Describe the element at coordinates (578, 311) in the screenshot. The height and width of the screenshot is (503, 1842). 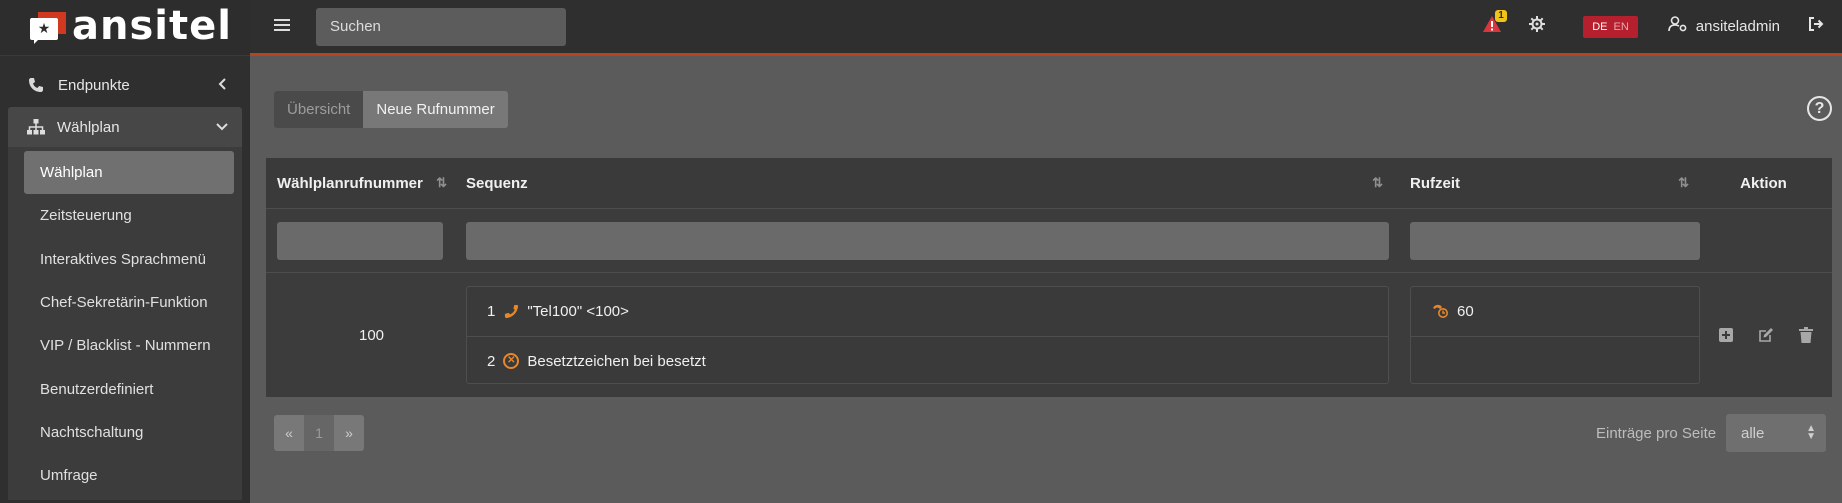
I see `sequence-text: "Tel100" <100>` at that location.